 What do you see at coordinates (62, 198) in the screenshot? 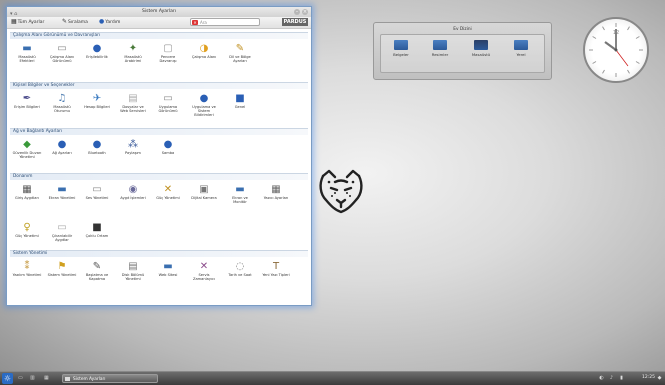
I see `settings-module-label: Ekran Yönetimi` at bounding box center [62, 198].